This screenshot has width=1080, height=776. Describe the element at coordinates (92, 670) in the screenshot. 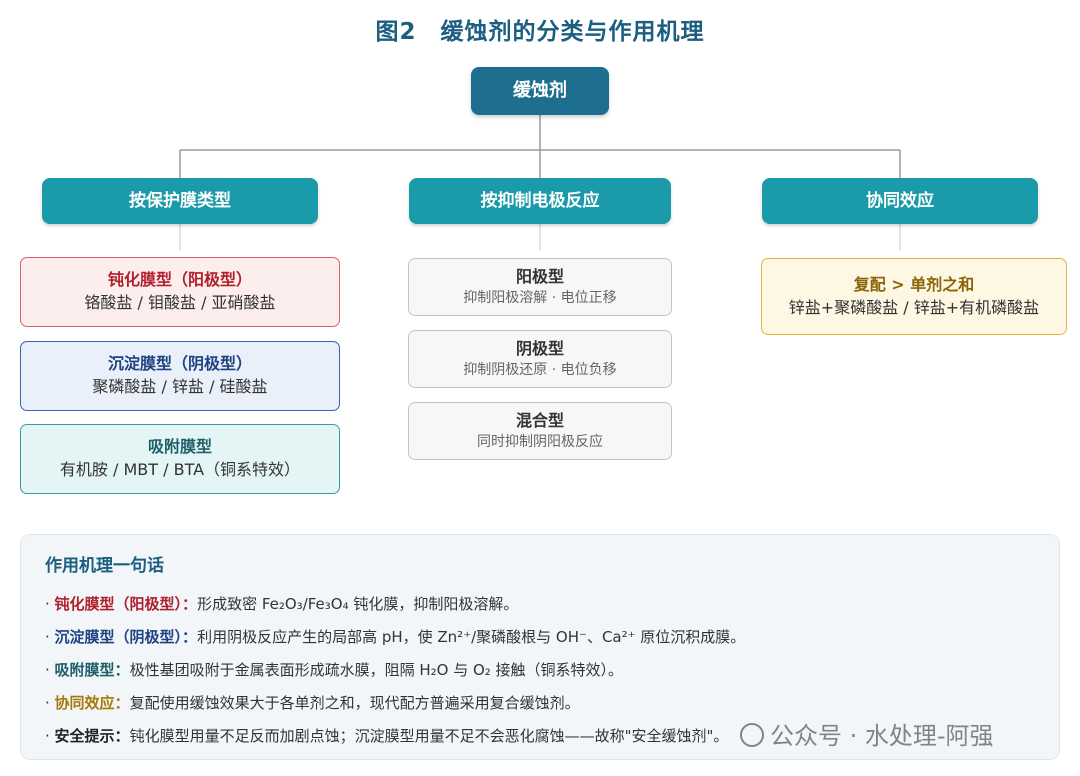

I see `summary-label: 吸附膜型：` at that location.